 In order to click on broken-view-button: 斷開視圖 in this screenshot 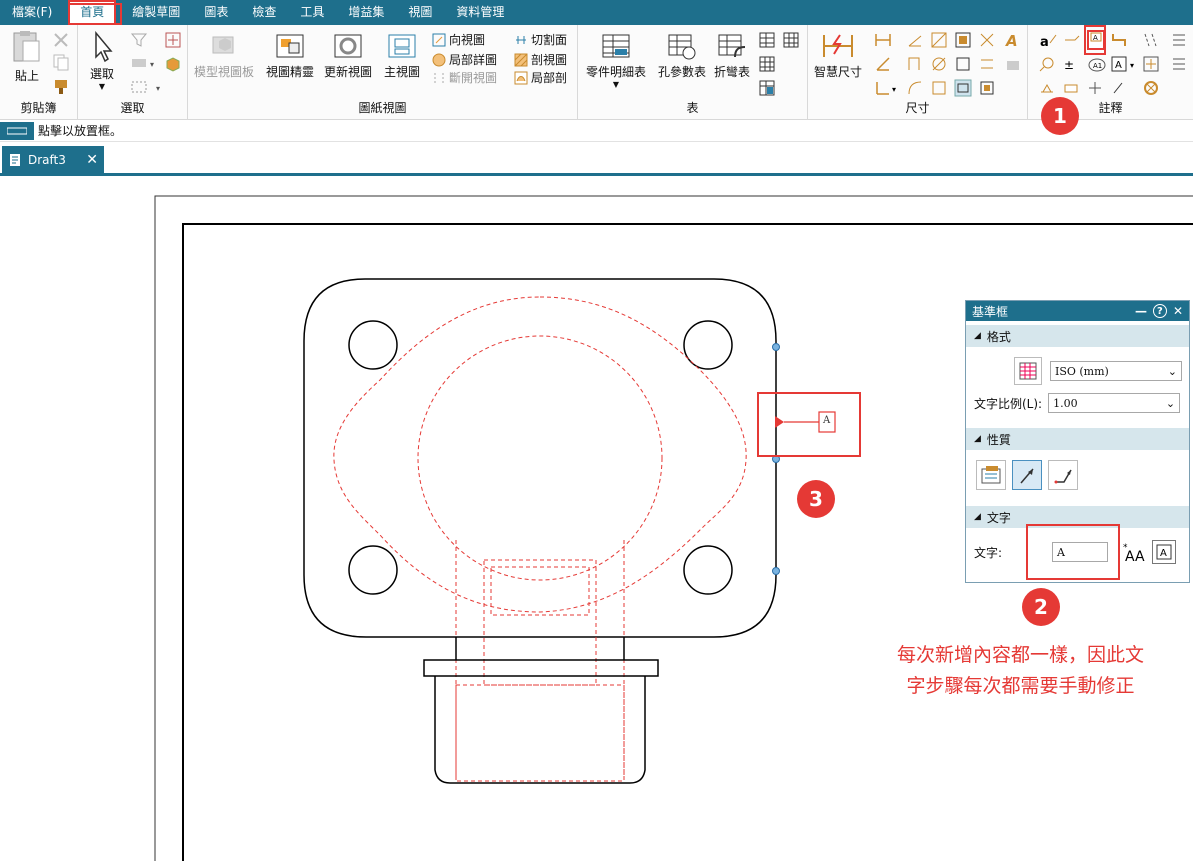, I will do `click(464, 77)`.